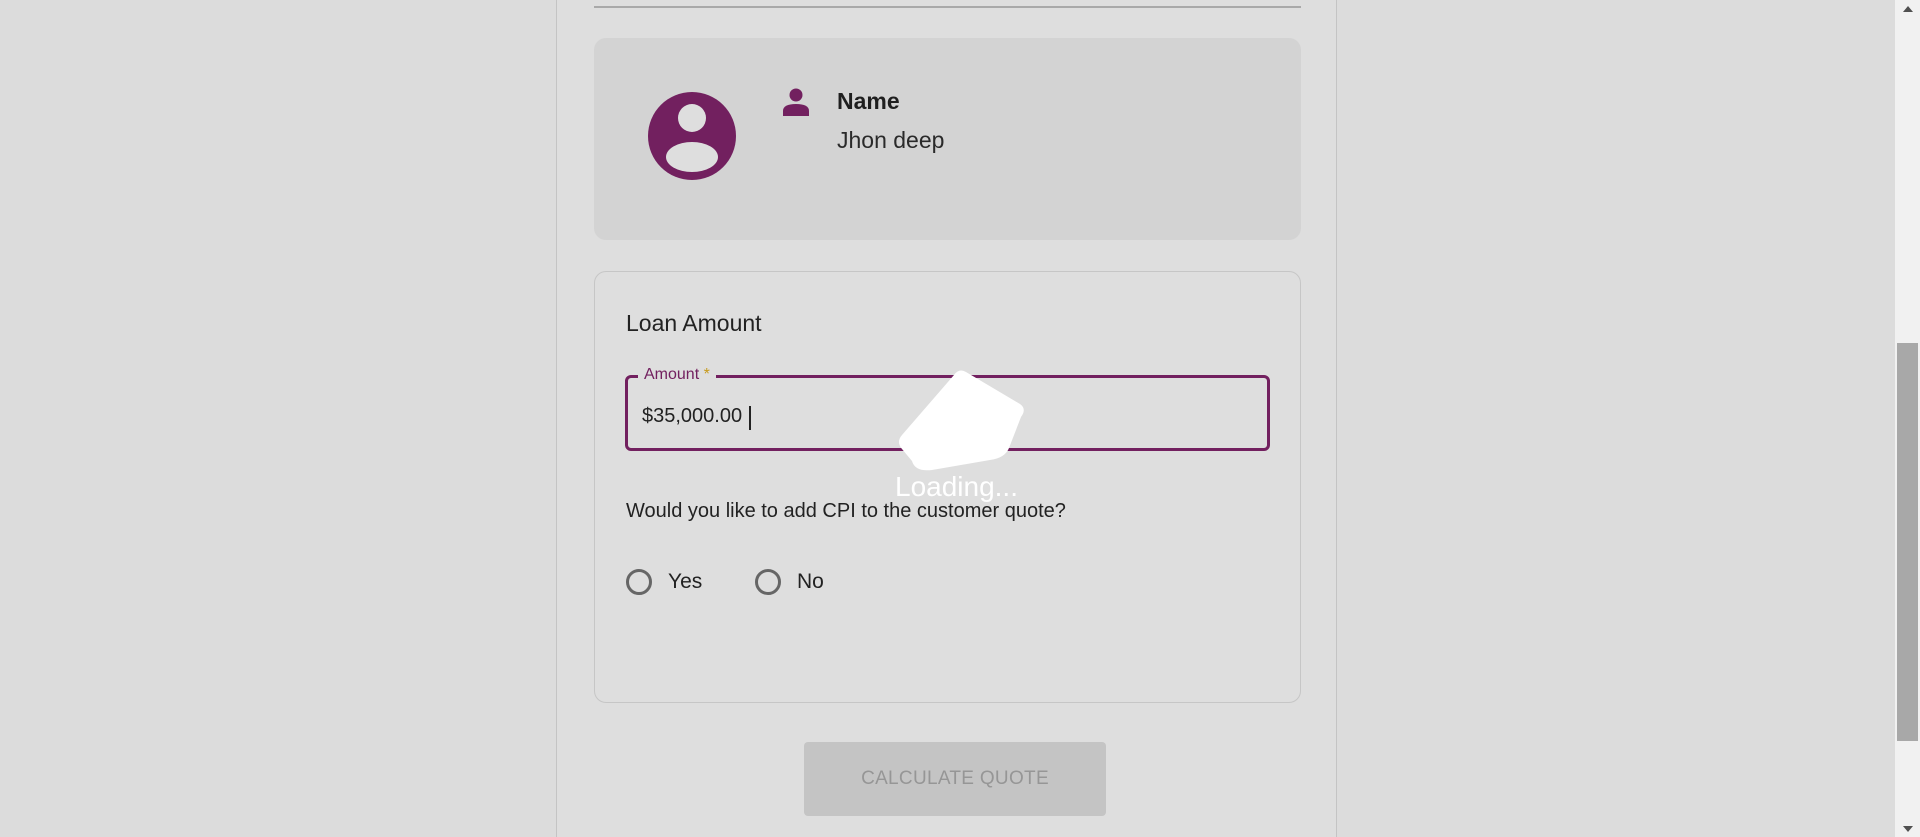 Image resolution: width=1920 pixels, height=837 pixels. Describe the element at coordinates (1907, 8) in the screenshot. I see `scroll-up-arrow-icon` at that location.